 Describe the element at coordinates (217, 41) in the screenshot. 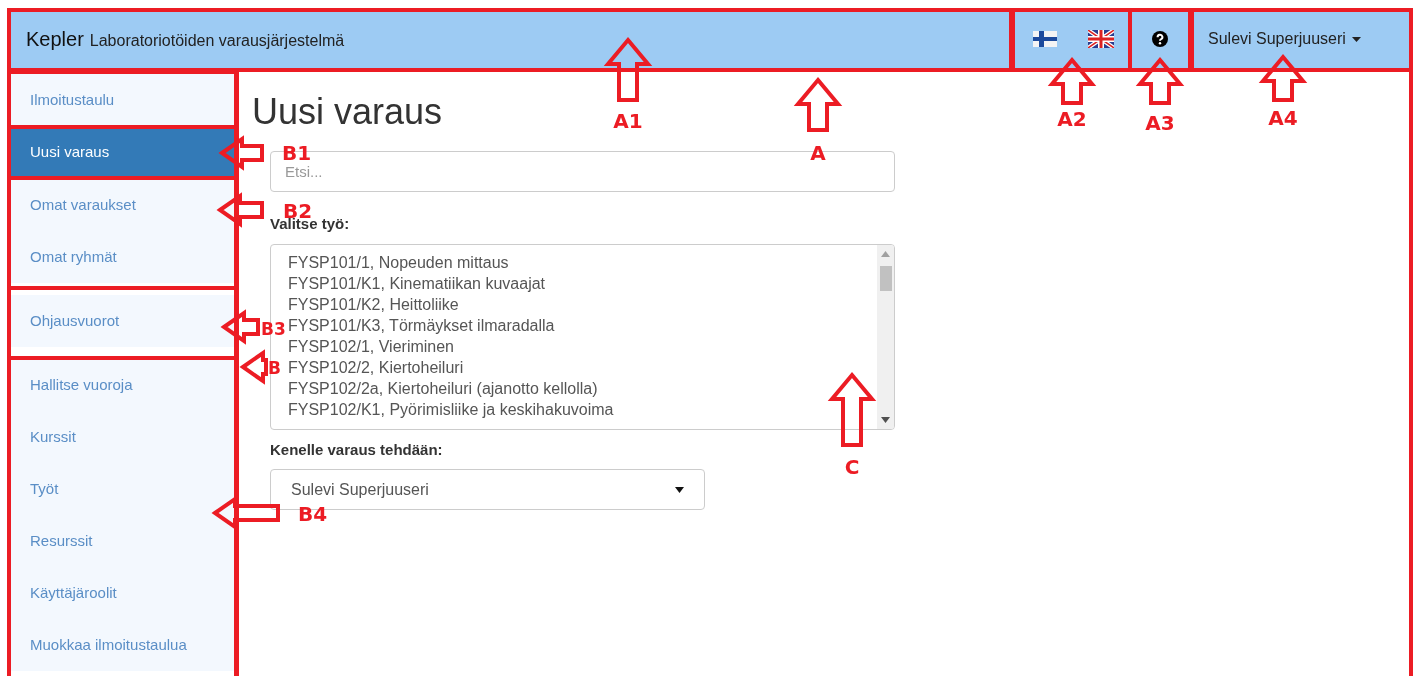

I see `app-subtitle: Laboratoriotöiden varausjärjestelmä` at that location.